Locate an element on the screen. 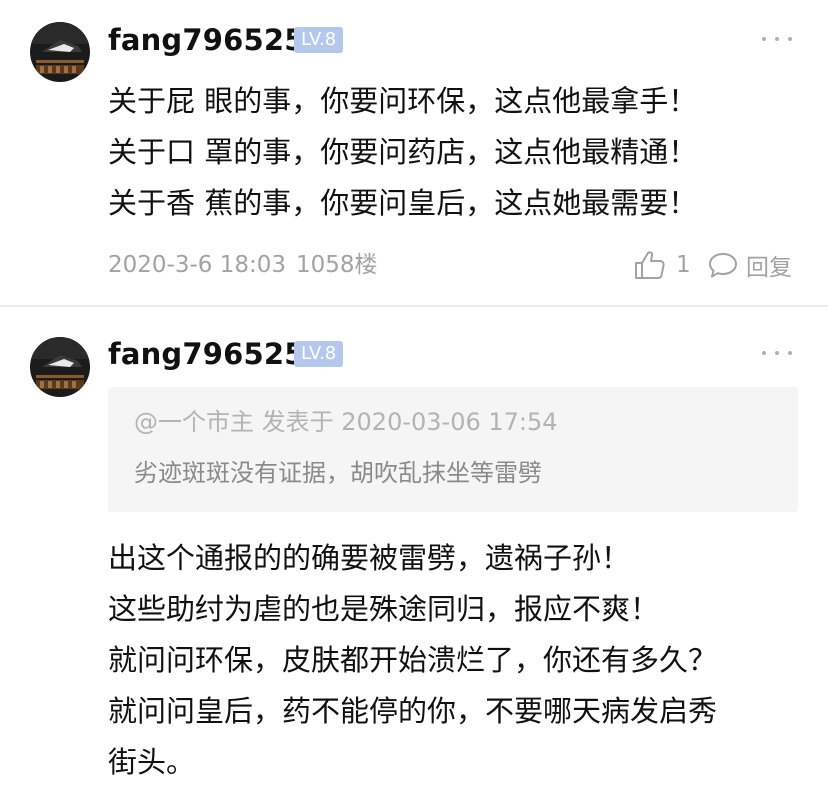 This screenshot has height=801, width=828. quote-text: 劣迹斑斑没有证据，胡吹乱抹坐等雷劈 is located at coordinates (338, 473).